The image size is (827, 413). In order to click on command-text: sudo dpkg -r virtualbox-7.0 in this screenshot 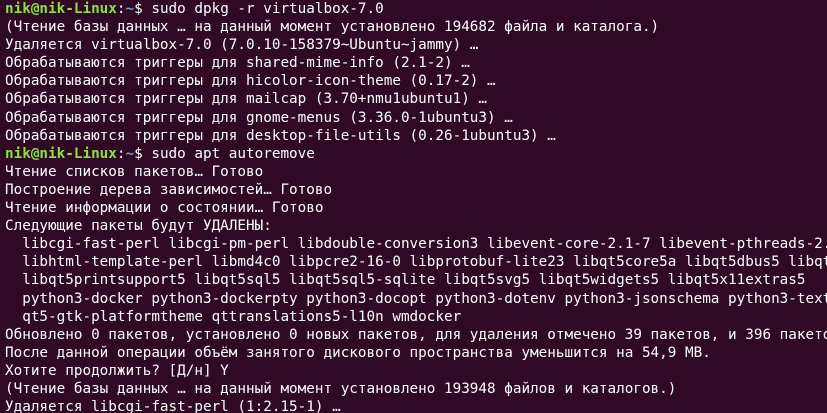, I will do `click(263, 9)`.